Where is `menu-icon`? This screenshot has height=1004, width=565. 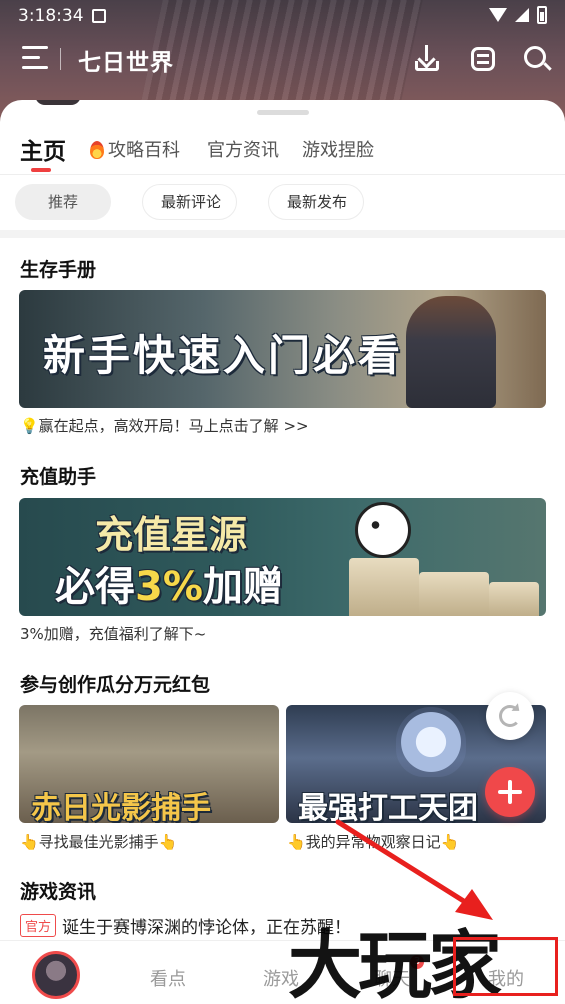
menu-icon is located at coordinates (35, 58).